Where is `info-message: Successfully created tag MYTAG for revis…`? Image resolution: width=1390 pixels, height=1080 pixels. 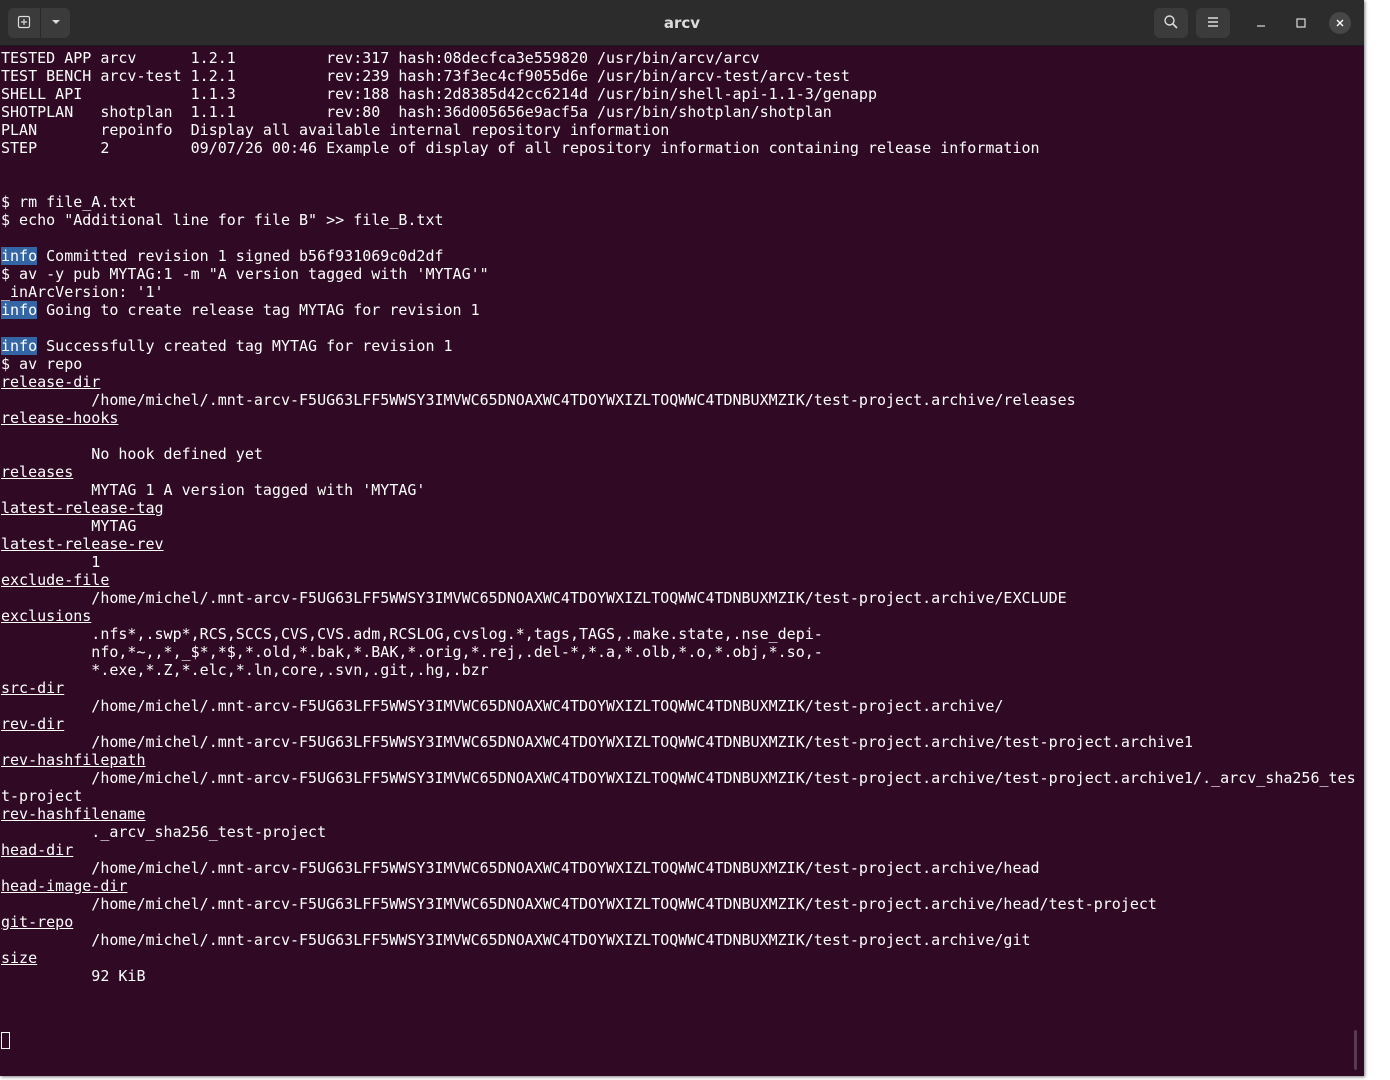 info-message: Successfully created tag MYTAG for revis… is located at coordinates (249, 346).